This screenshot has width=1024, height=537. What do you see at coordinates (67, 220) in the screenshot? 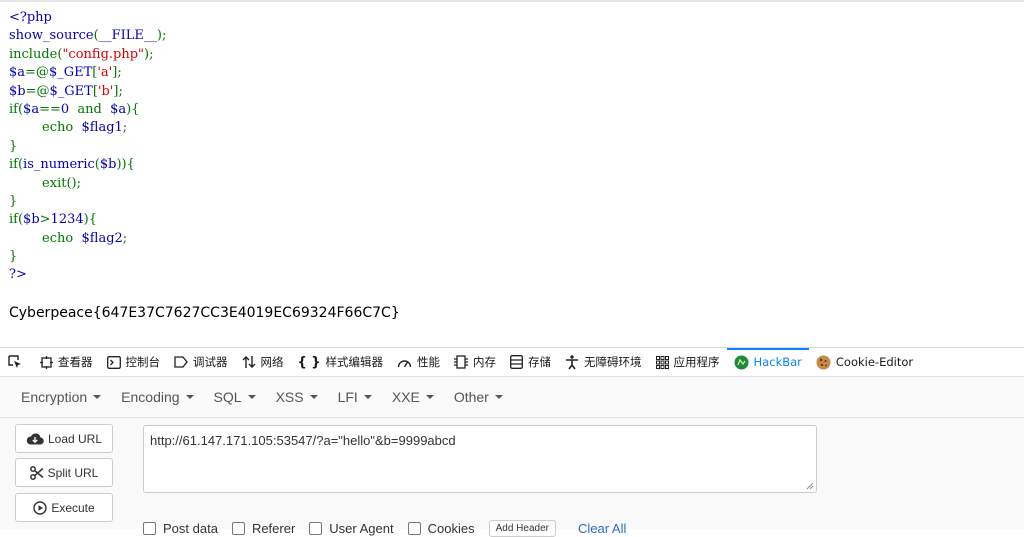
I see `code-token: 1234` at bounding box center [67, 220].